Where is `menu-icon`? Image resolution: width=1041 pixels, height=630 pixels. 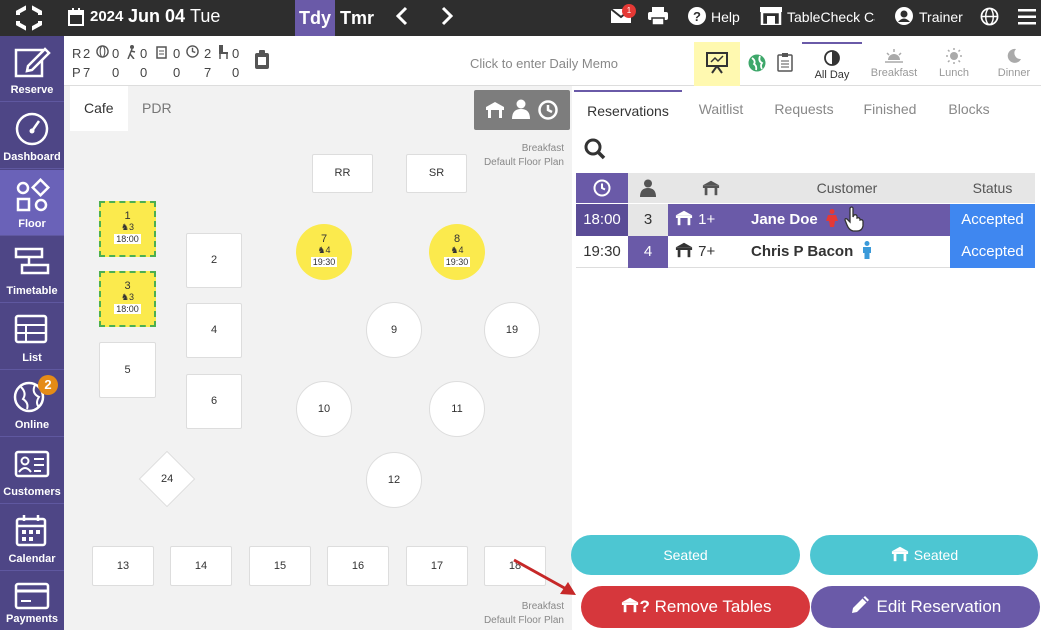
menu-icon is located at coordinates (1027, 18).